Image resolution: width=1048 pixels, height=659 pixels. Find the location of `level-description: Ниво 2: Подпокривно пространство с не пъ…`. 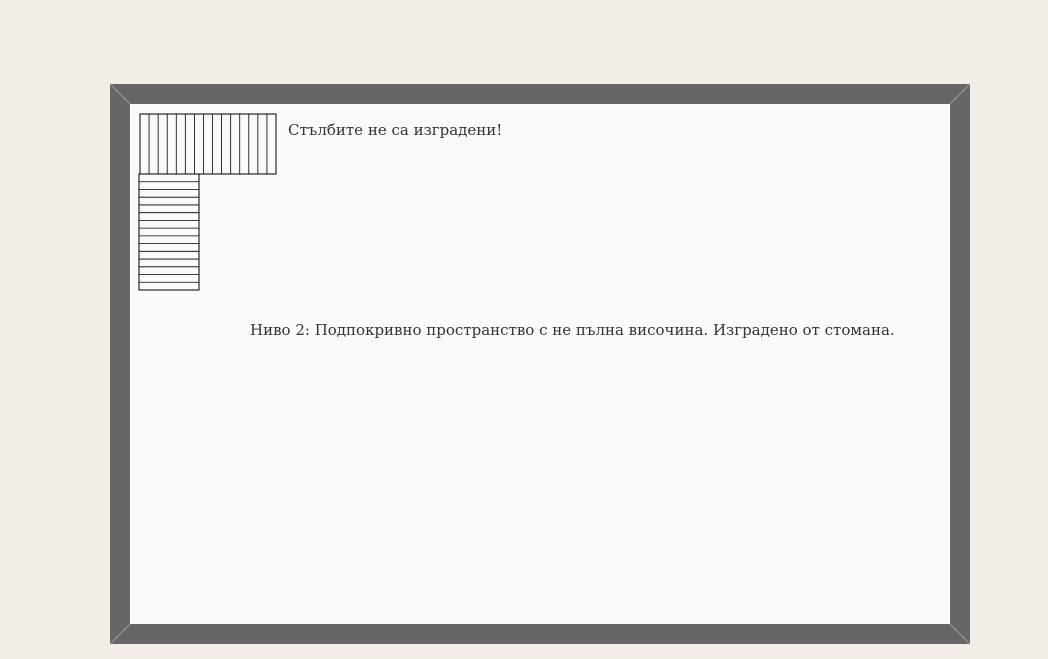

level-description: Ниво 2: Подпокривно пространство с не пъ… is located at coordinates (572, 330).